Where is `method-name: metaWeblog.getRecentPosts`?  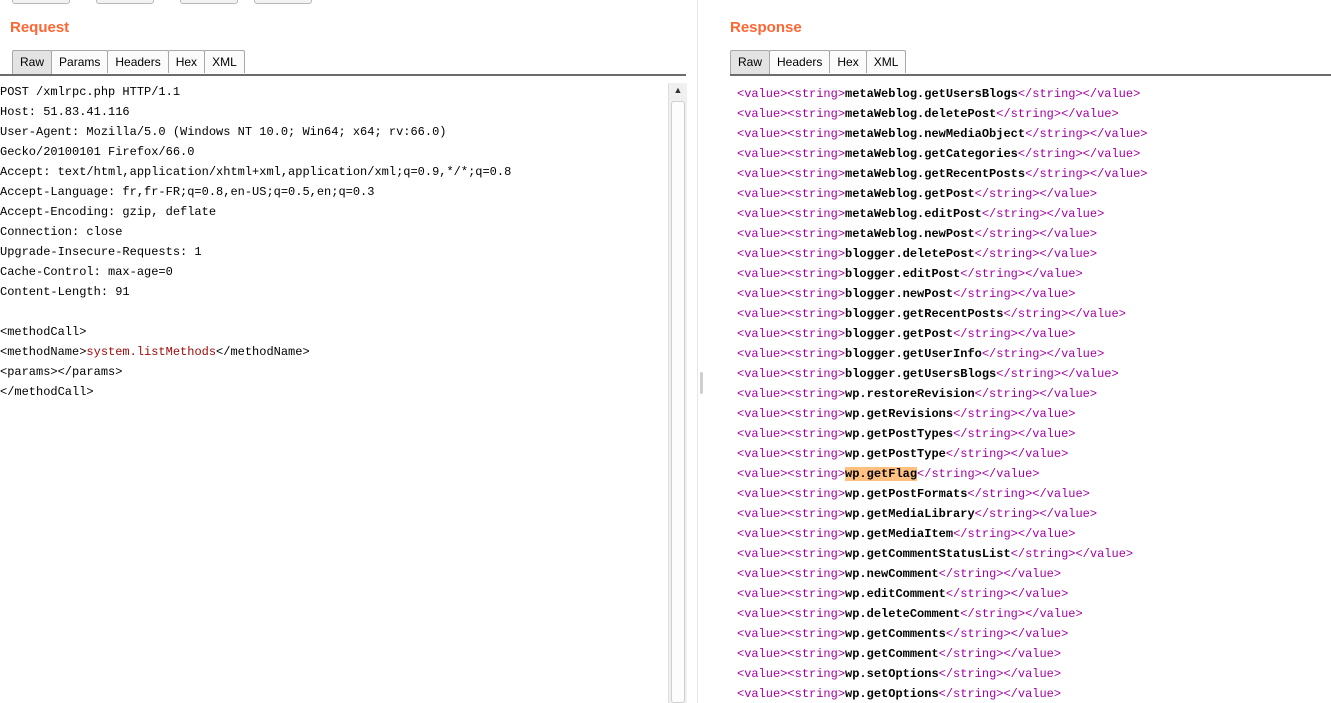 method-name: metaWeblog.getRecentPosts is located at coordinates (935, 174).